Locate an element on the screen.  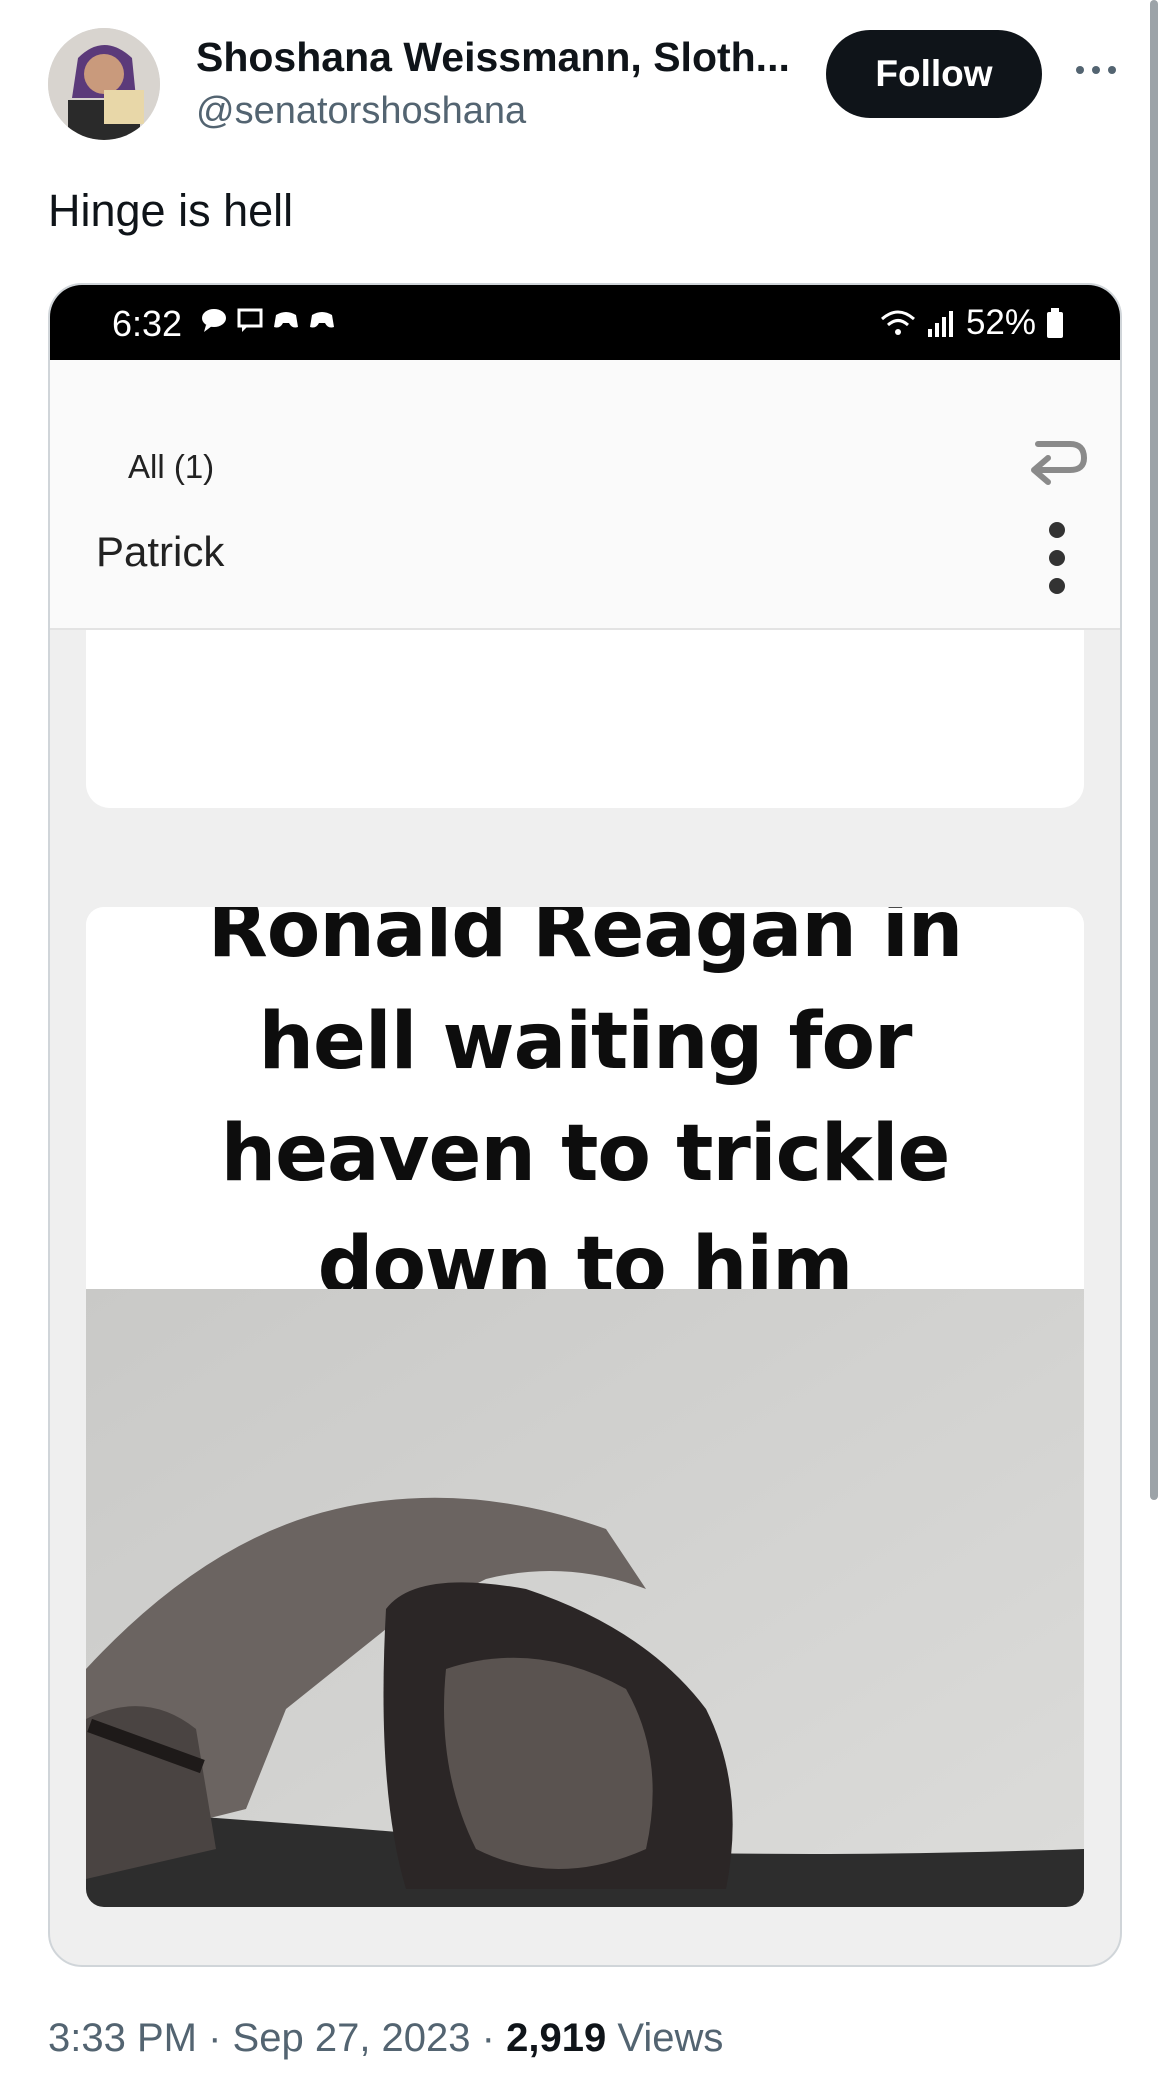
views-count: 2,919 is located at coordinates (556, 2038).